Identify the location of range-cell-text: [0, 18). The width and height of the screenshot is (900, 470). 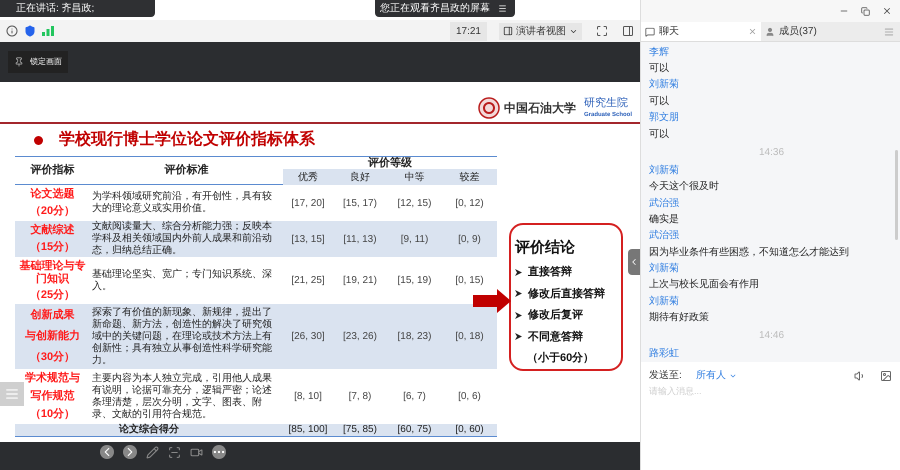
(469, 337).